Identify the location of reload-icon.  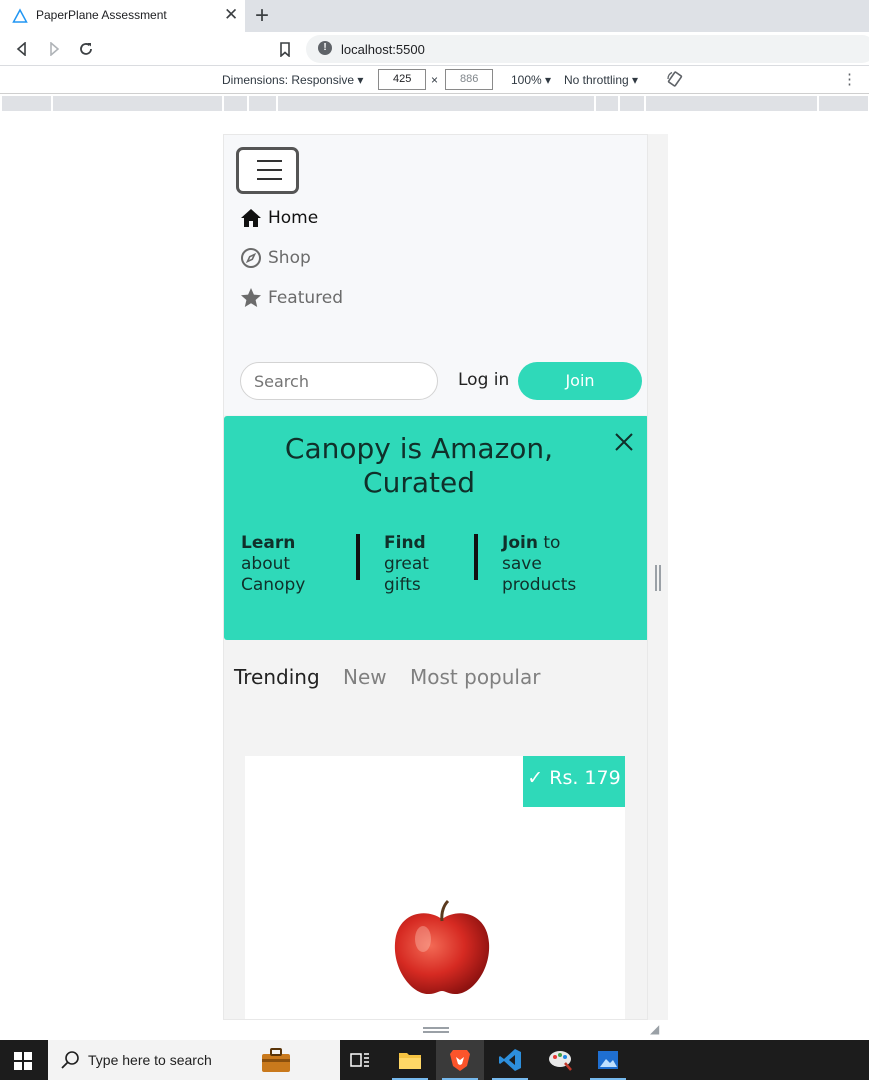
(86, 49).